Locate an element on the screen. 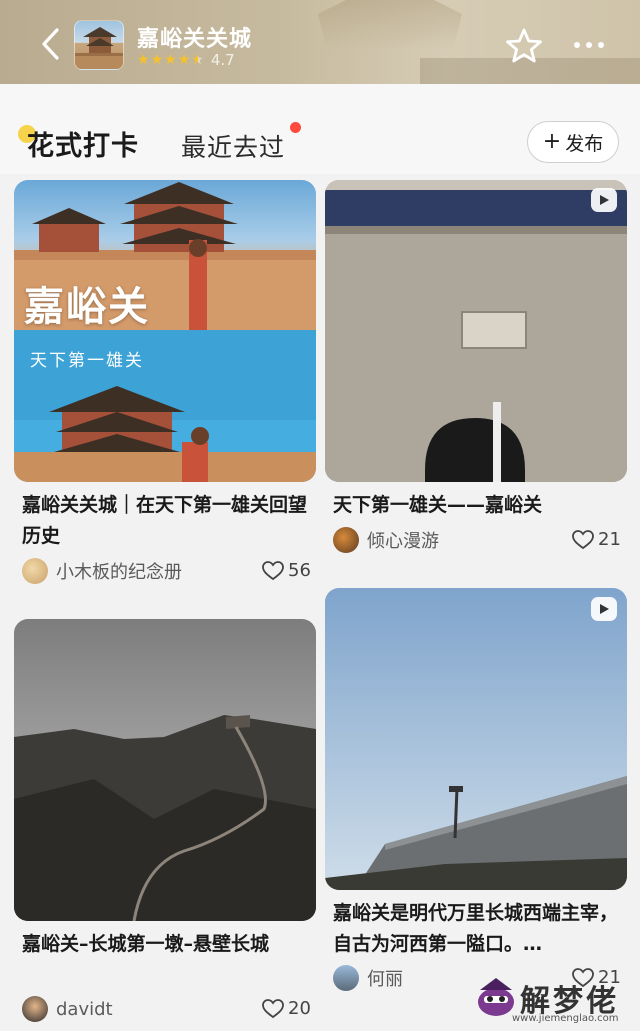 This screenshot has height=1031, width=640. poi-thumbnail is located at coordinates (99, 45).